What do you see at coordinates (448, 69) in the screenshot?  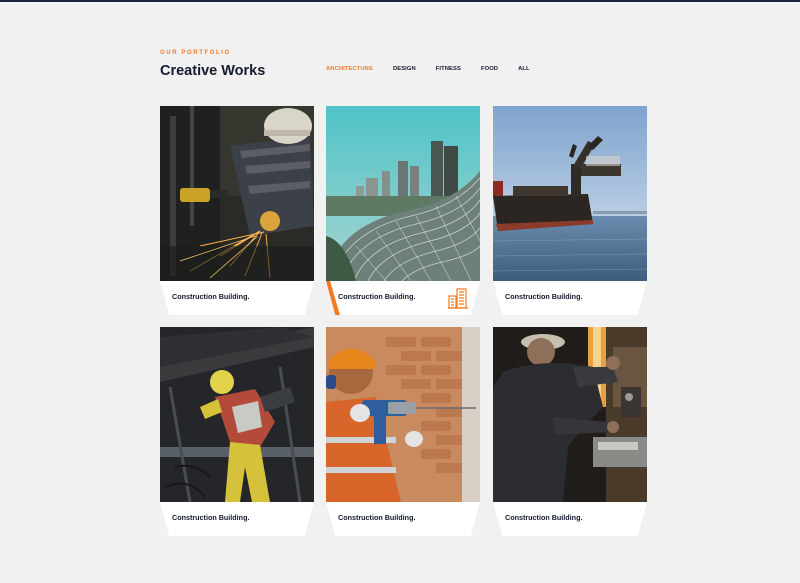 I see `filter-fitness: FITNESS` at bounding box center [448, 69].